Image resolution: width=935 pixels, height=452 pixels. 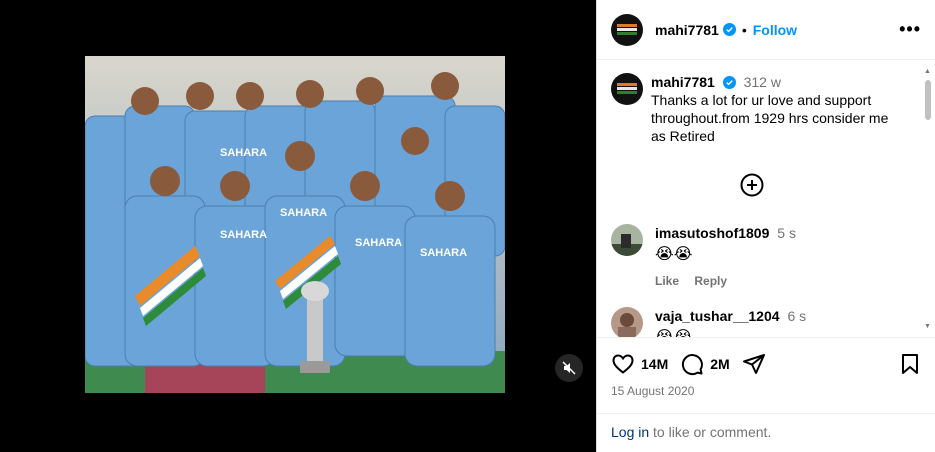 I want to click on post-date: 15 August 2020, so click(x=653, y=391).